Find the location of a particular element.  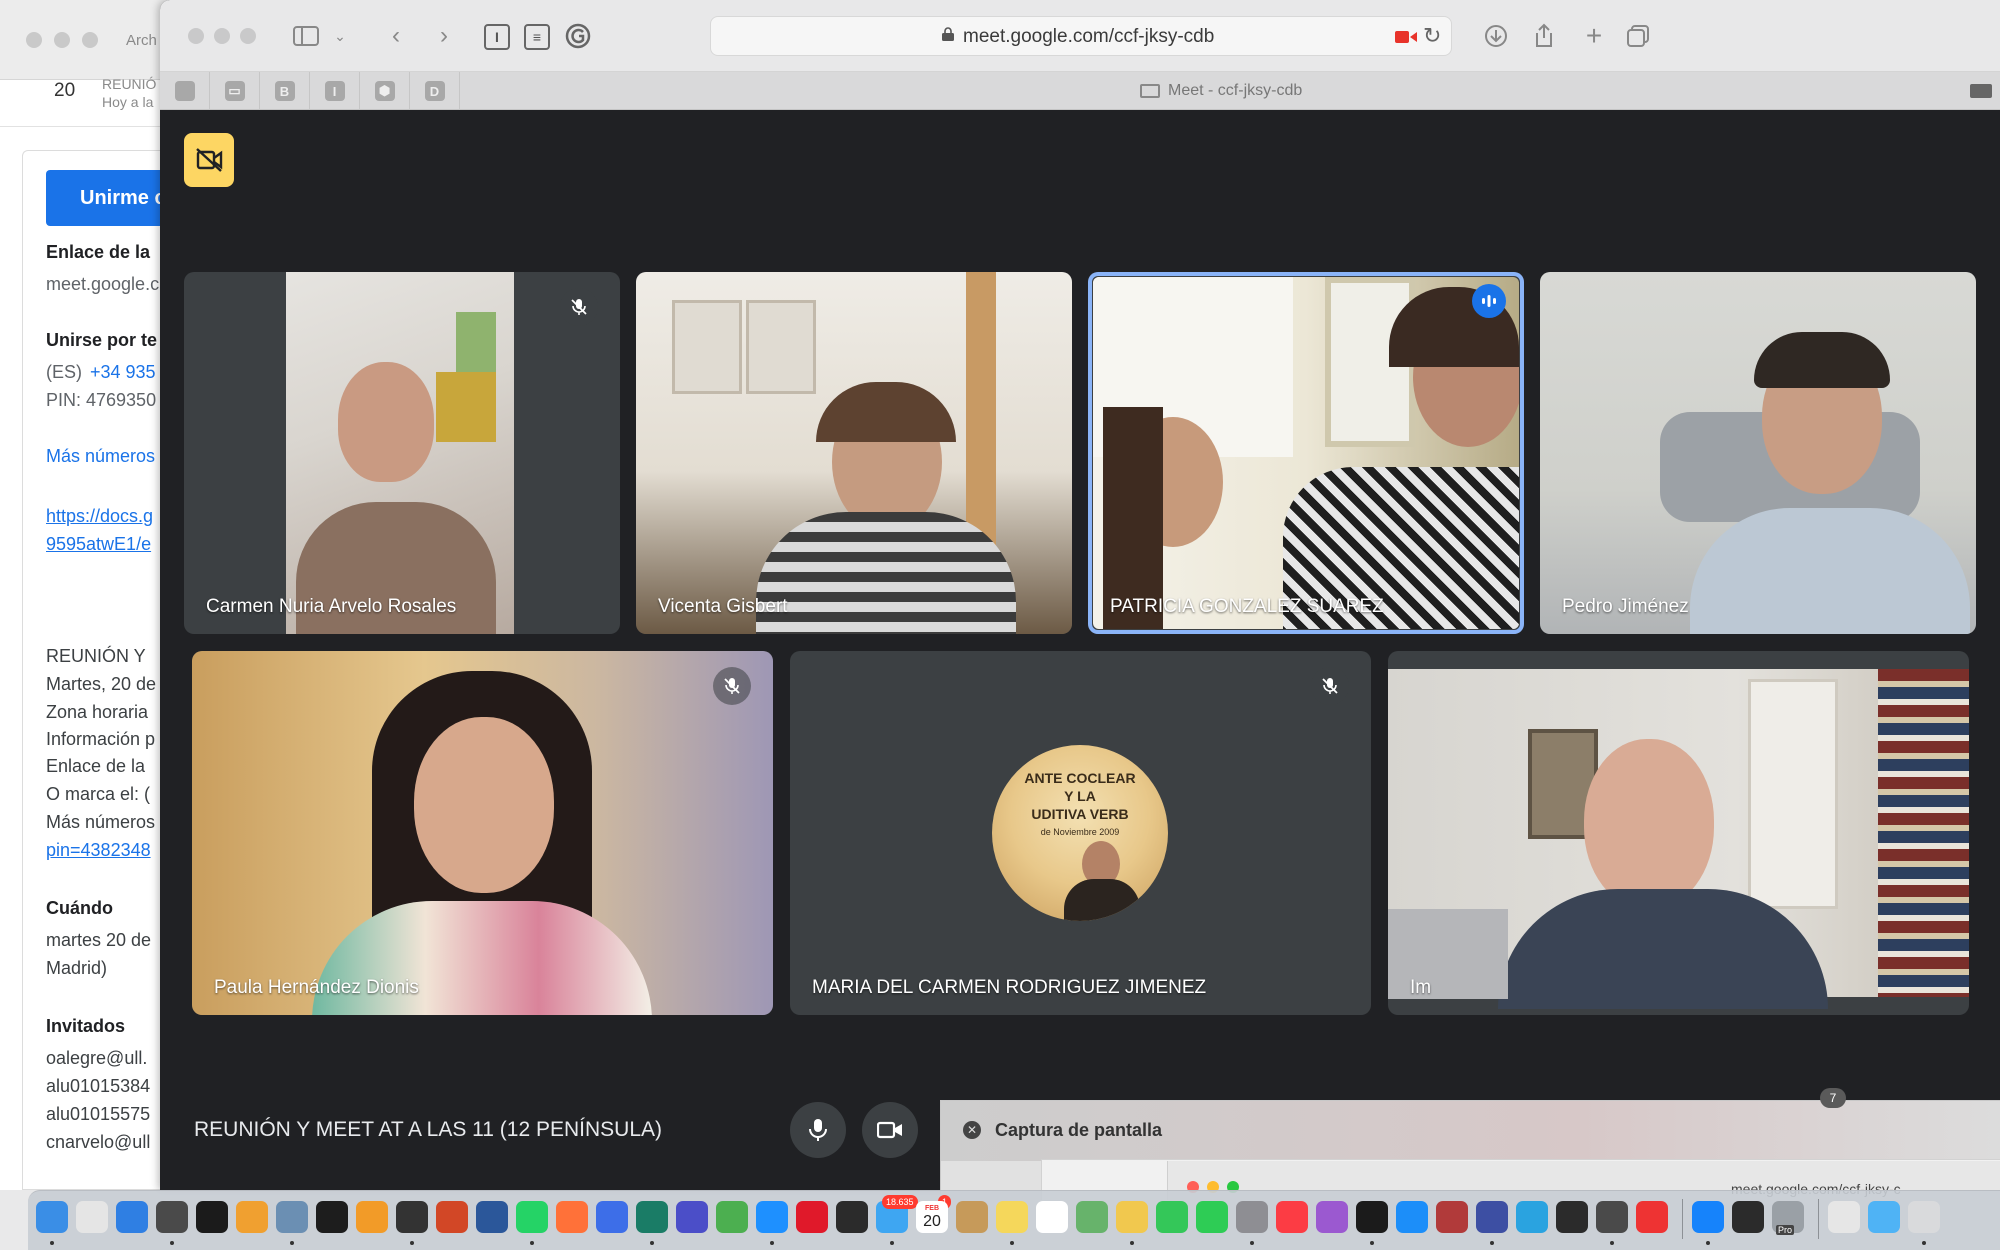

pinned-tab-4: I is located at coordinates (335, 91).